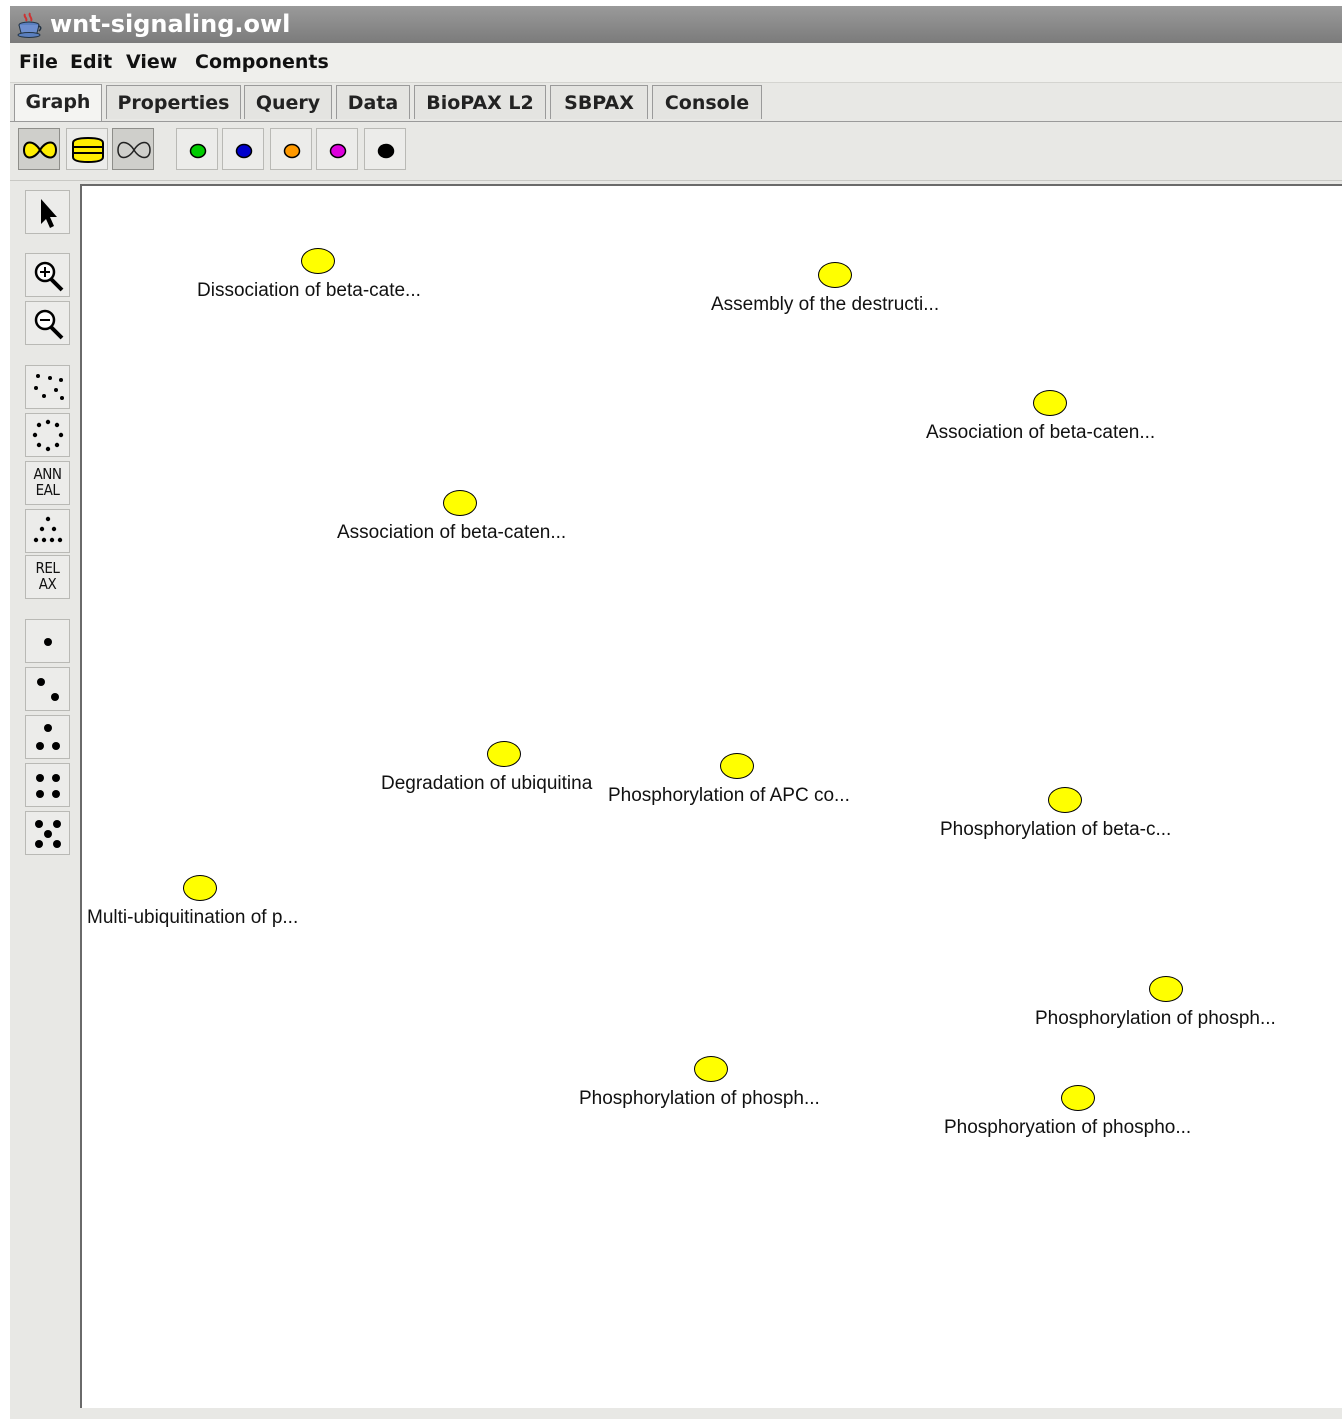 Image resolution: width=1342 pixels, height=1419 pixels. What do you see at coordinates (373, 102) in the screenshot?
I see `tab-data: Data` at bounding box center [373, 102].